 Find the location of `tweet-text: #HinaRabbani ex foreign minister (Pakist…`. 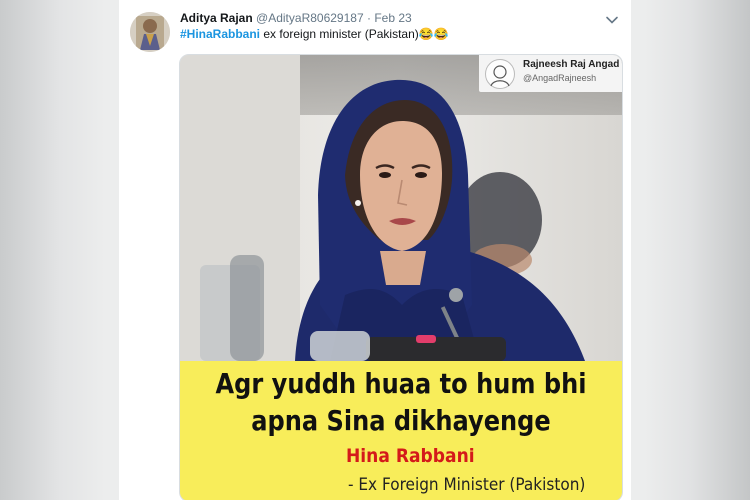

tweet-text: #HinaRabbani ex foreign minister (Pakist… is located at coordinates (314, 34).